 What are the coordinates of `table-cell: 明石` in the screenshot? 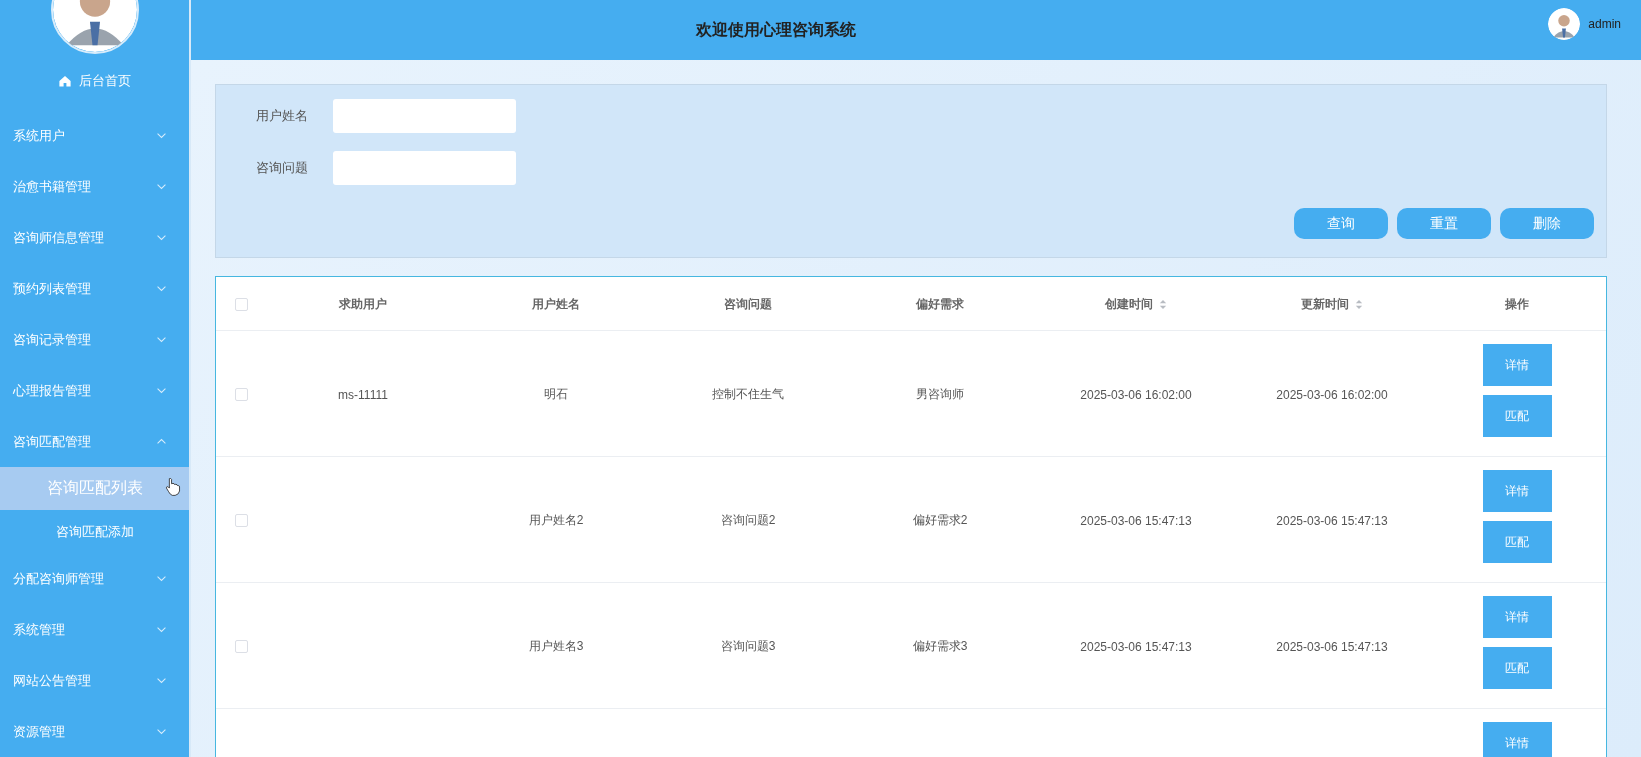 It's located at (556, 394).